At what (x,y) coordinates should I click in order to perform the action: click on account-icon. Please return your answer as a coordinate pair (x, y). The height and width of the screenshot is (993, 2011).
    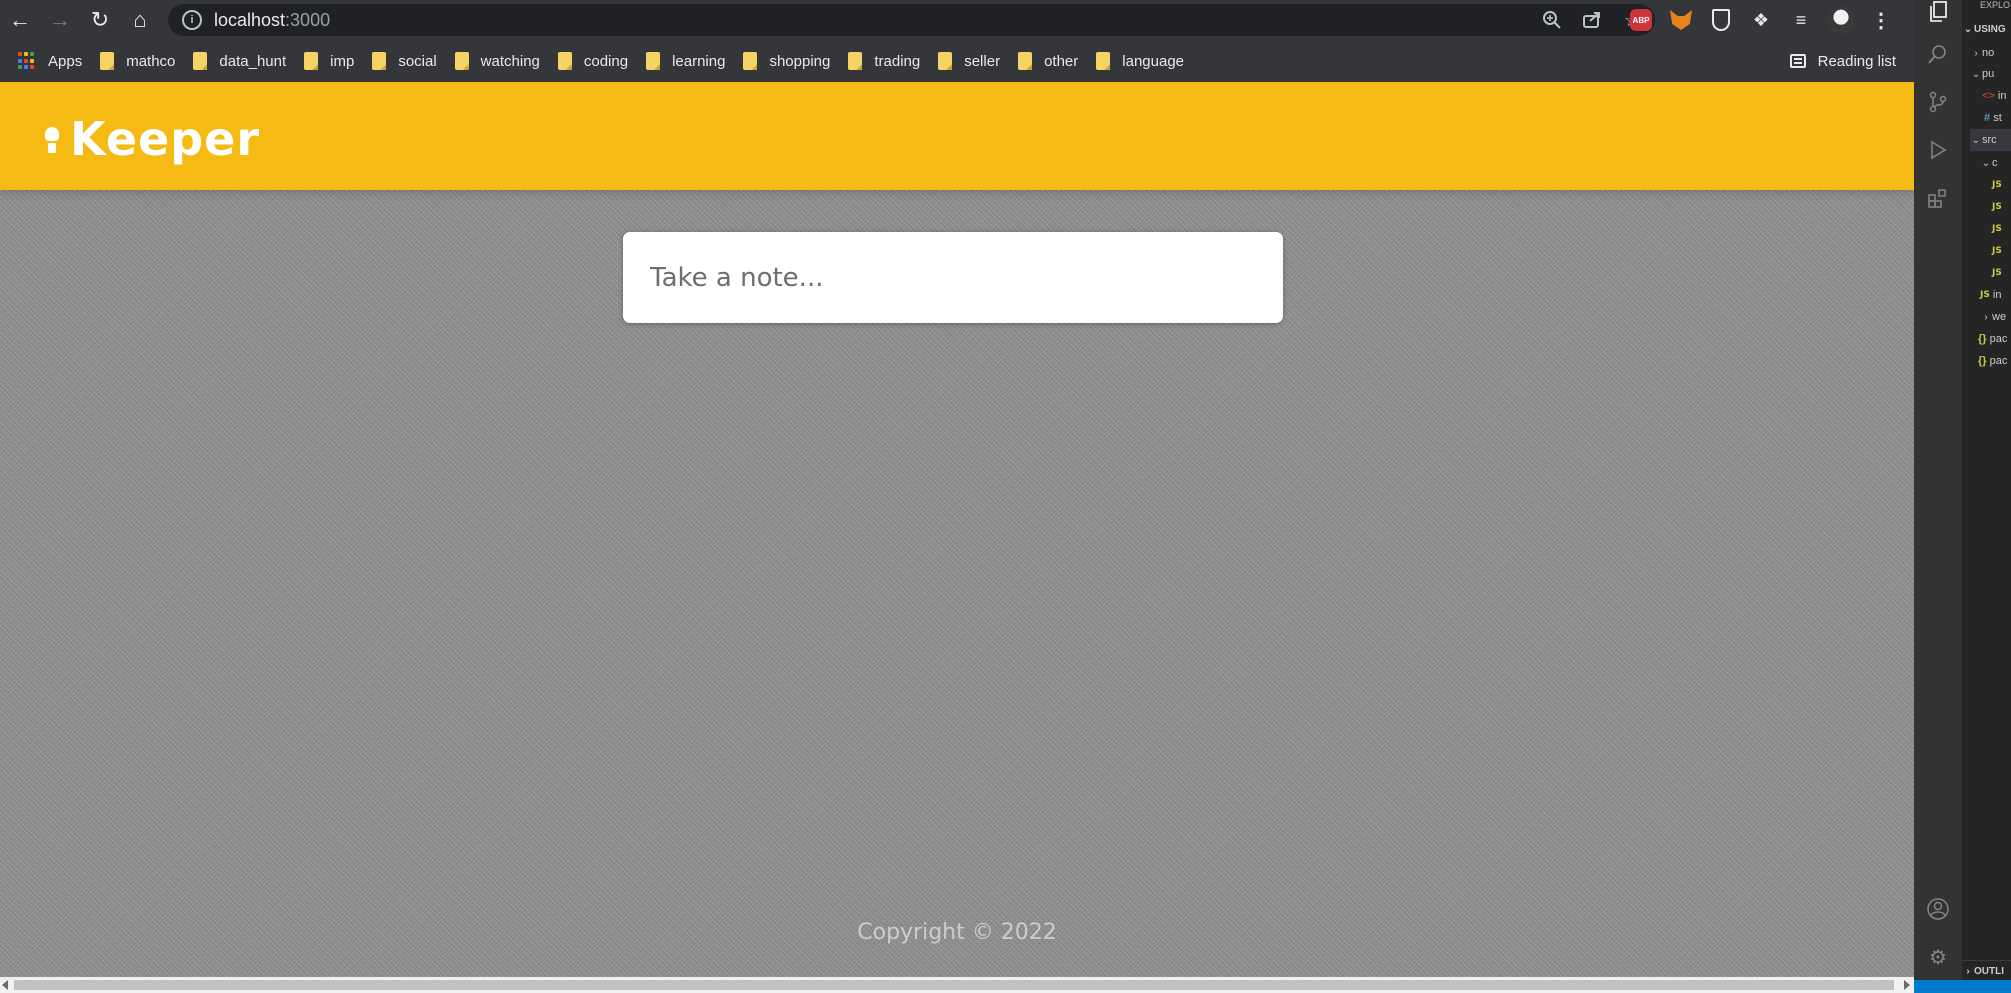
    Looking at the image, I should click on (1938, 909).